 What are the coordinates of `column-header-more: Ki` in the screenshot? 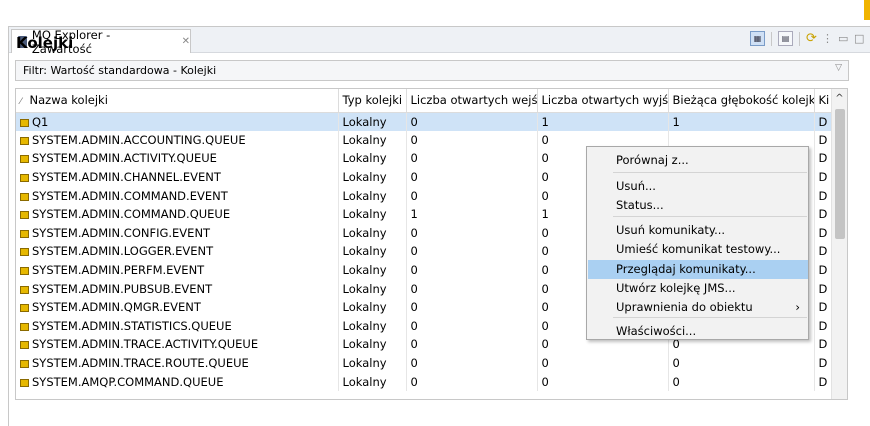 It's located at (823, 101).